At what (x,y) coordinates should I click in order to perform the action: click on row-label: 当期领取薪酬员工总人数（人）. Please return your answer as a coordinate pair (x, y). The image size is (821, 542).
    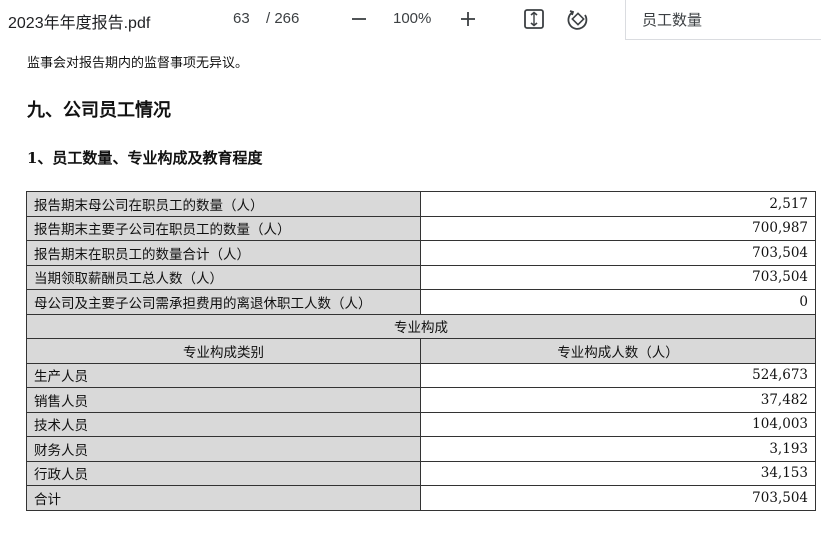
    Looking at the image, I should click on (223, 277).